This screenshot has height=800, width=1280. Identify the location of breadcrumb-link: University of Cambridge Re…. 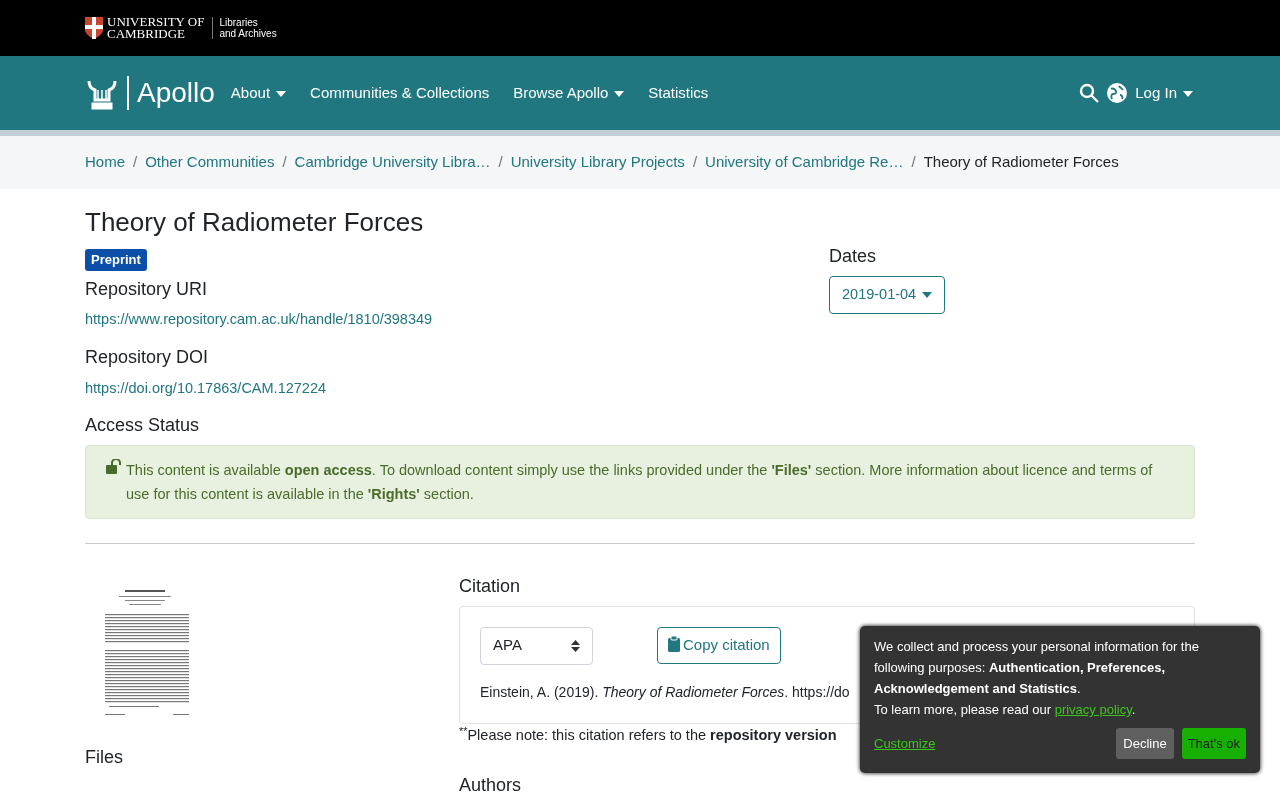
(804, 162).